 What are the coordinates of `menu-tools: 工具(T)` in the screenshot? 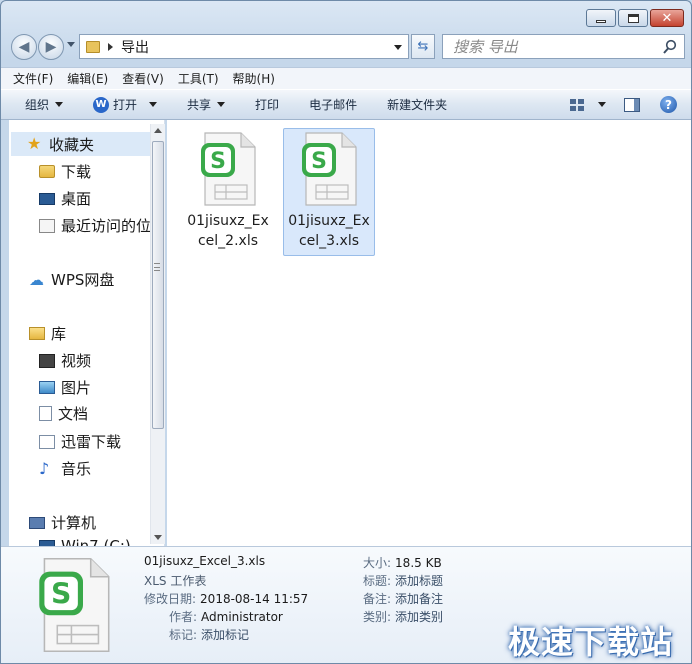 It's located at (198, 78).